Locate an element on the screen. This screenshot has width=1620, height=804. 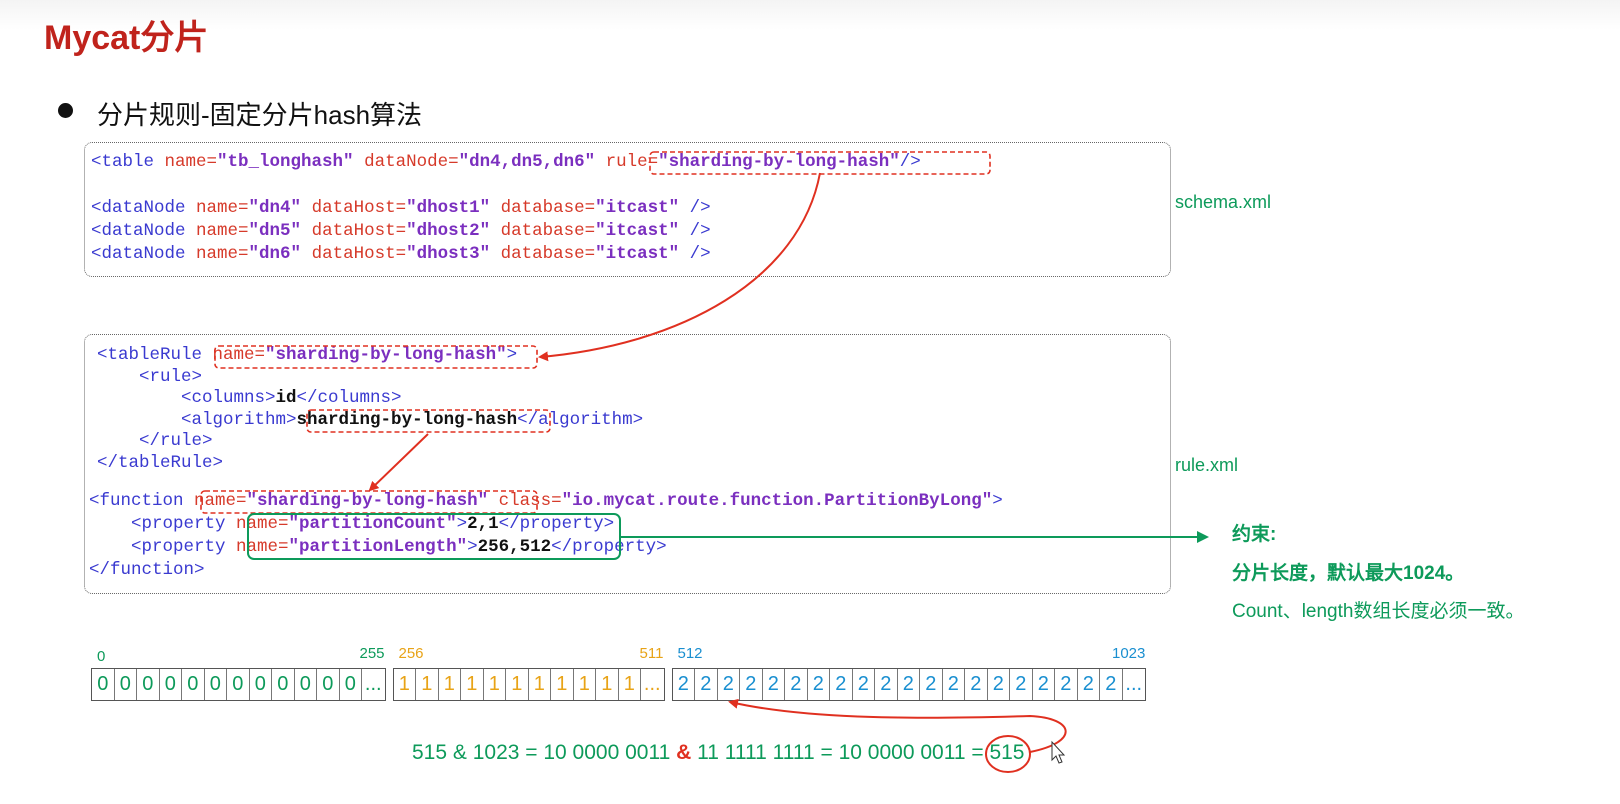
segment-end-label: 1023 is located at coordinates (1129, 653).